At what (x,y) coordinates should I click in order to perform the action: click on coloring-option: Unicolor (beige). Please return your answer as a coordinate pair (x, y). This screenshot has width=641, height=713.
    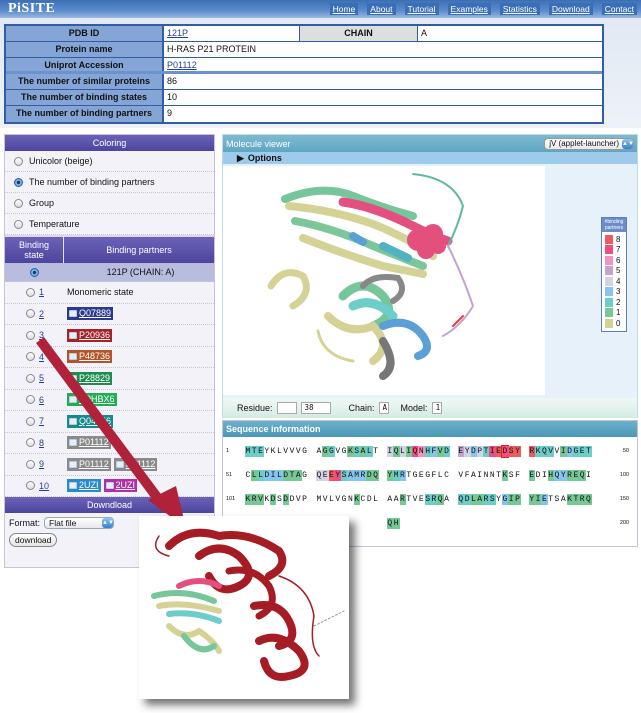
    Looking at the image, I should click on (109, 161).